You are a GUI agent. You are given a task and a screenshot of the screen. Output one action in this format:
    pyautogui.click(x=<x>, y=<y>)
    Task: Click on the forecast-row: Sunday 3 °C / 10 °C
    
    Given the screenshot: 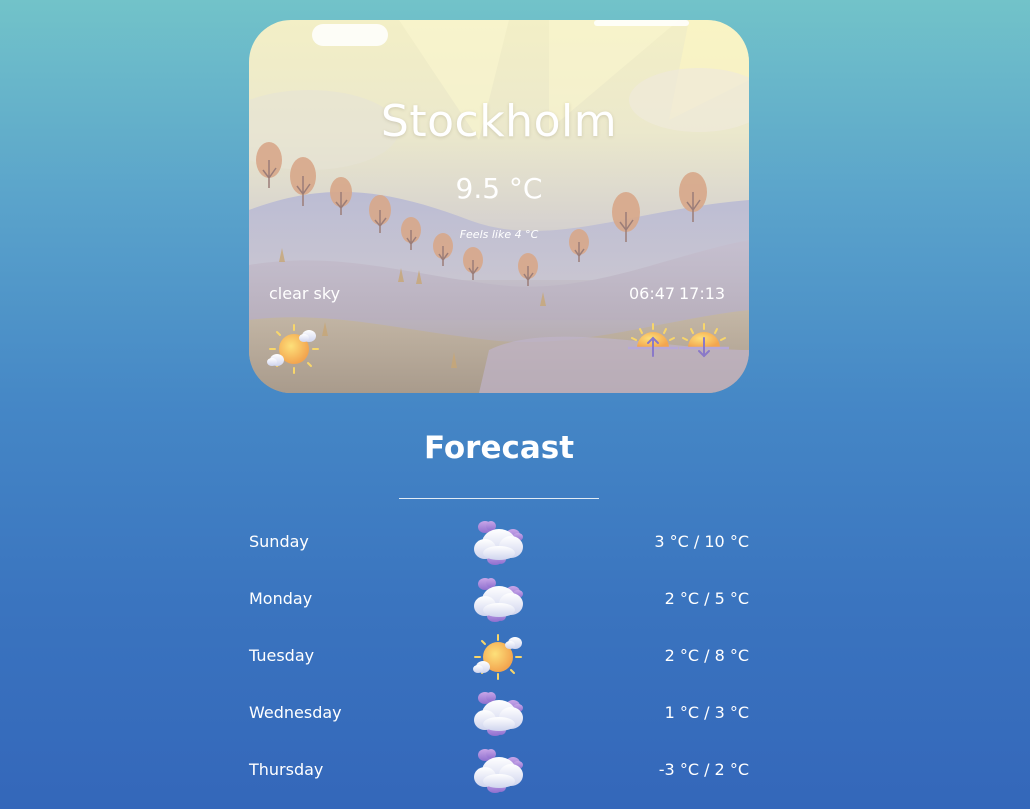 What is the action you would take?
    pyautogui.click(x=499, y=543)
    